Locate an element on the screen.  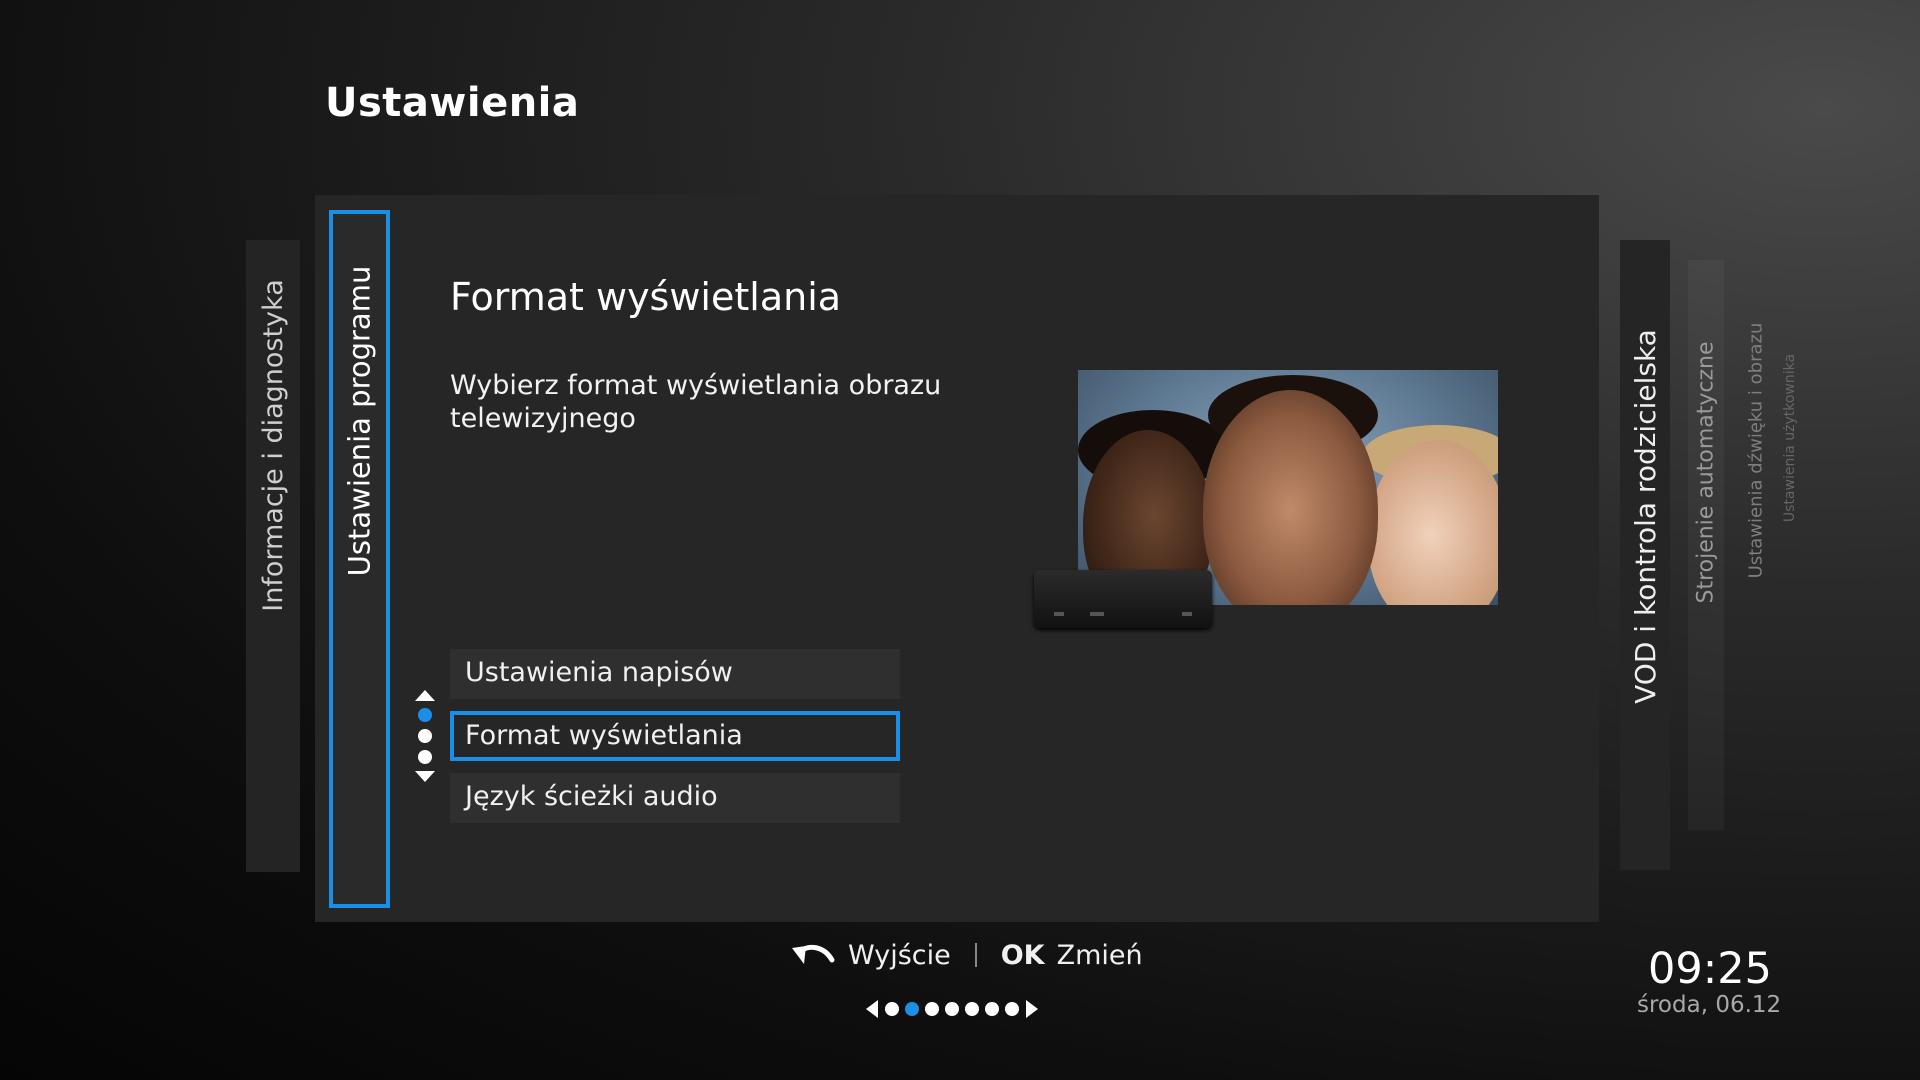
page-title: Ustawienia is located at coordinates (452, 103).